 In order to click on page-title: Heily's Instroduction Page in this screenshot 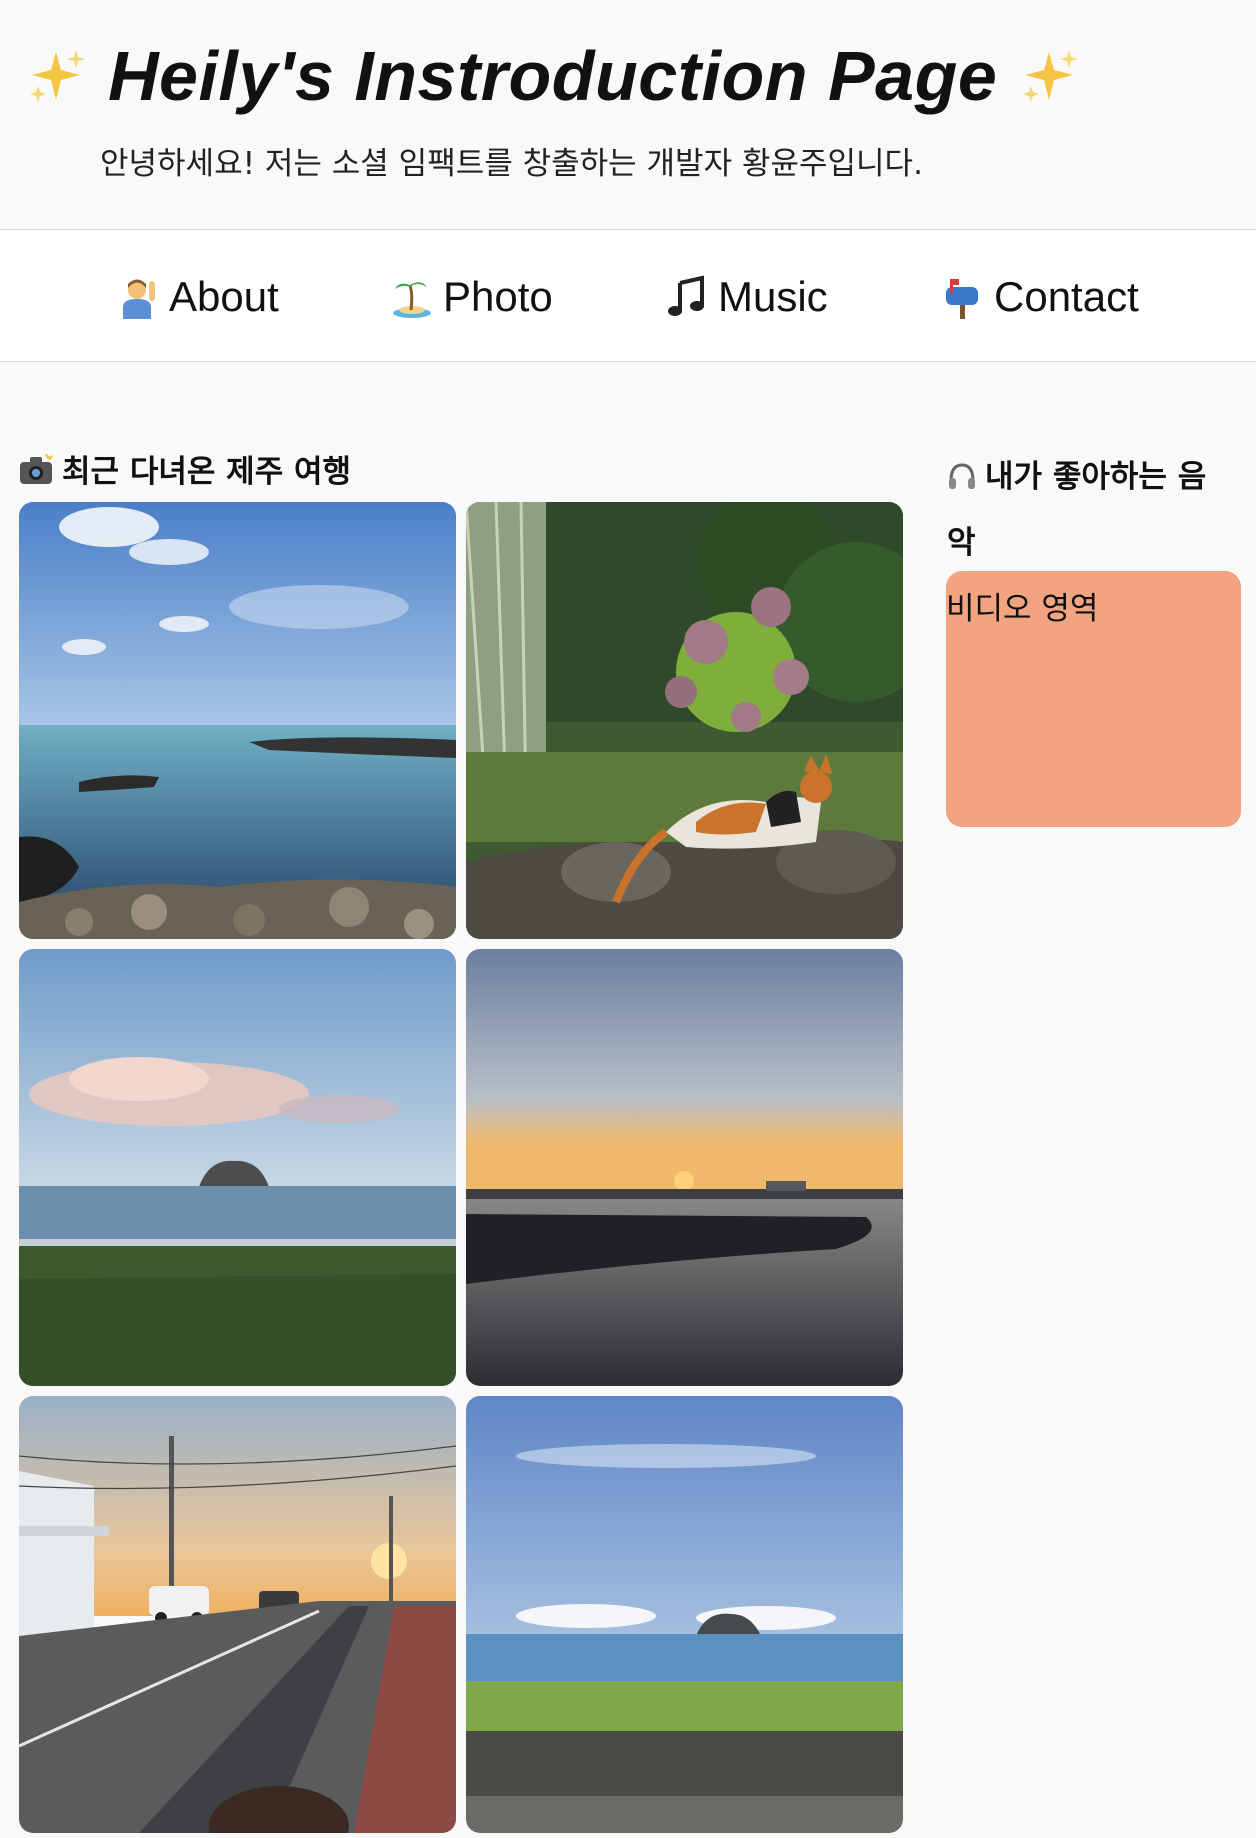, I will do `click(554, 76)`.